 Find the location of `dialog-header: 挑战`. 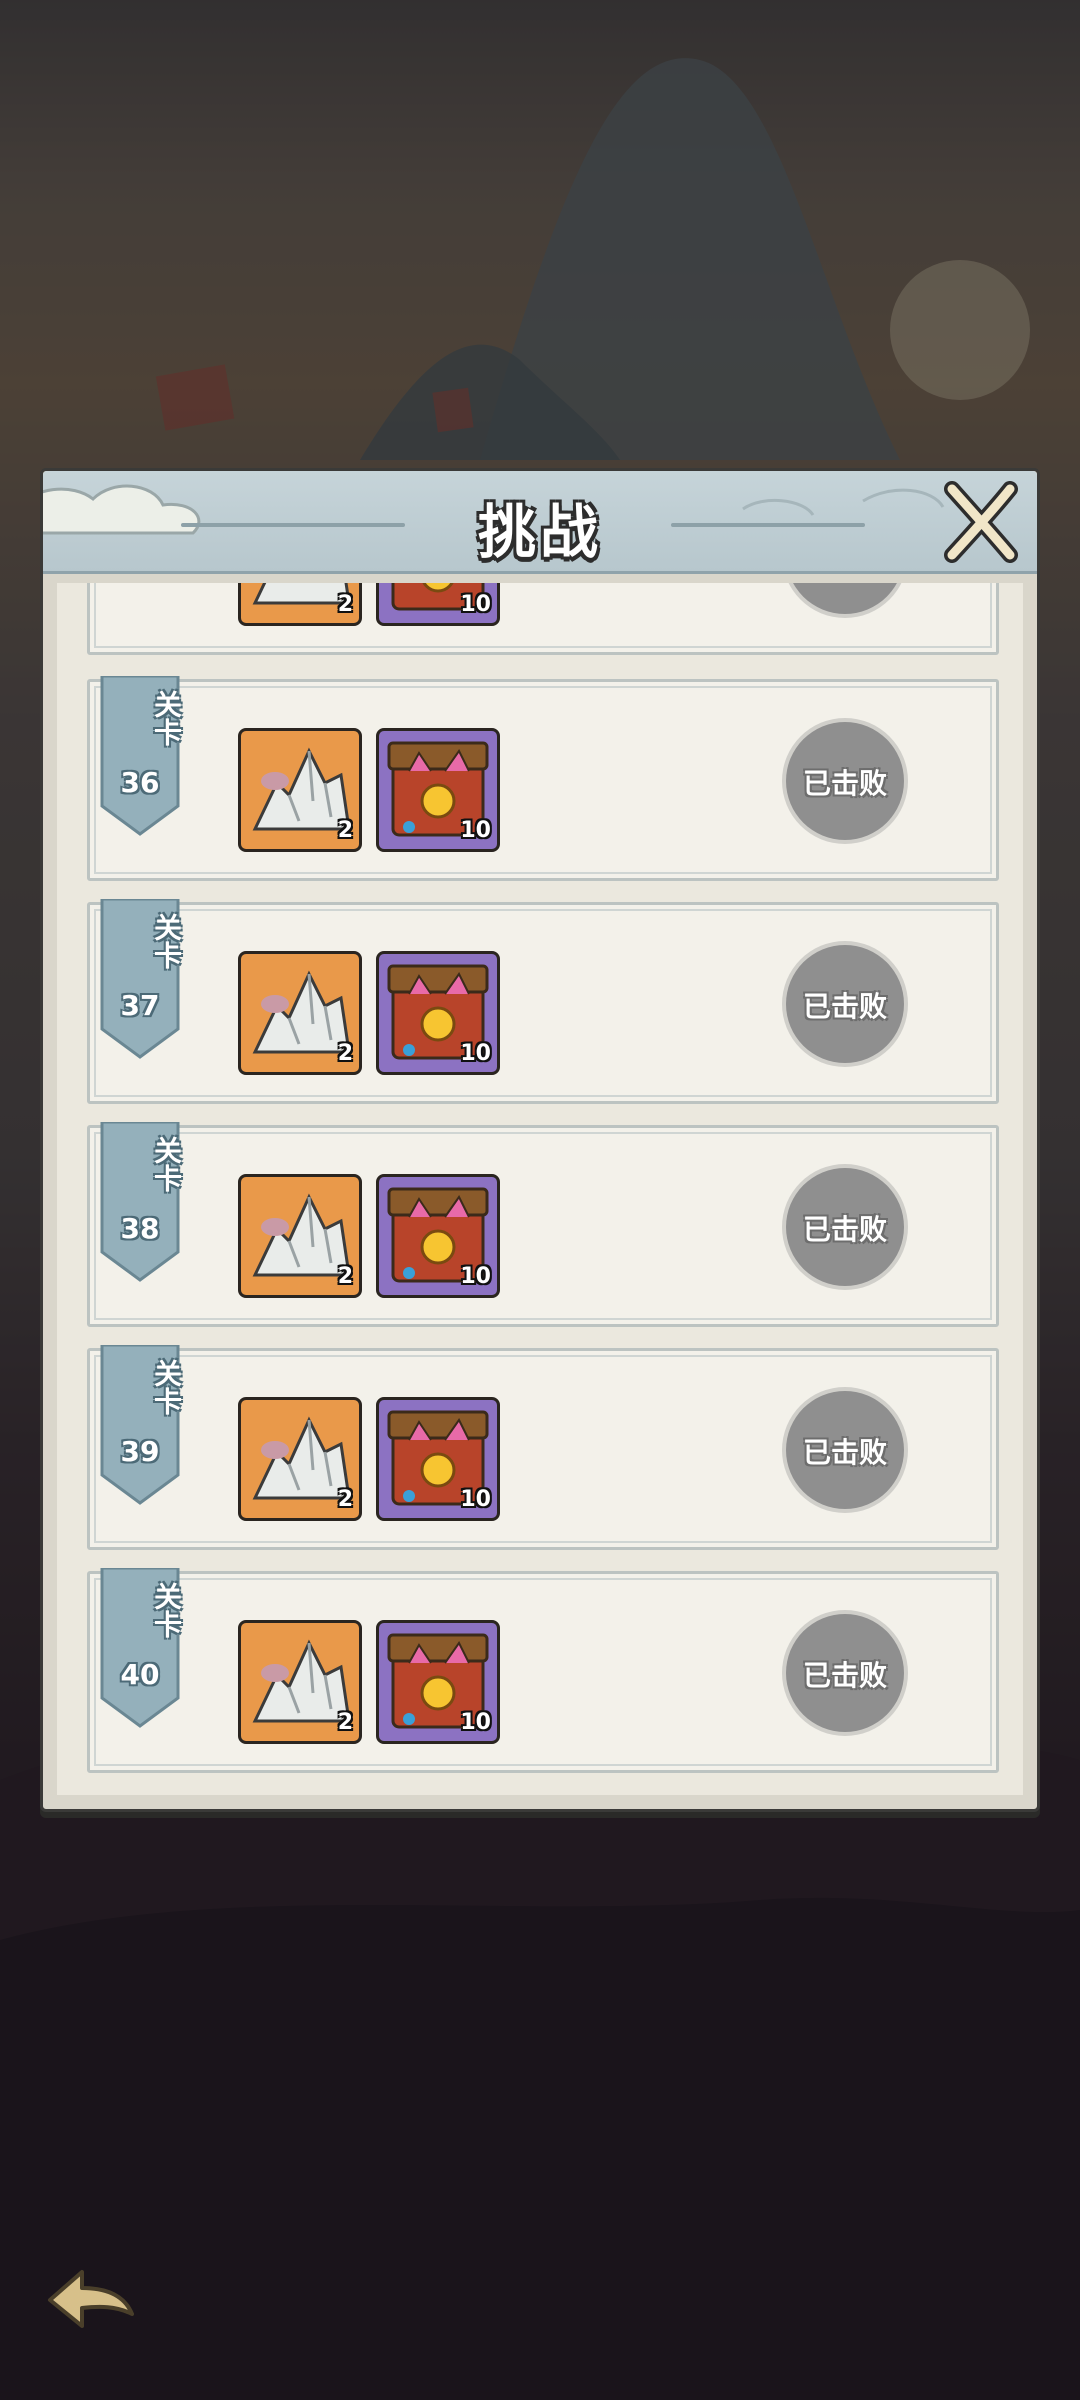

dialog-header: 挑战 is located at coordinates (540, 522).